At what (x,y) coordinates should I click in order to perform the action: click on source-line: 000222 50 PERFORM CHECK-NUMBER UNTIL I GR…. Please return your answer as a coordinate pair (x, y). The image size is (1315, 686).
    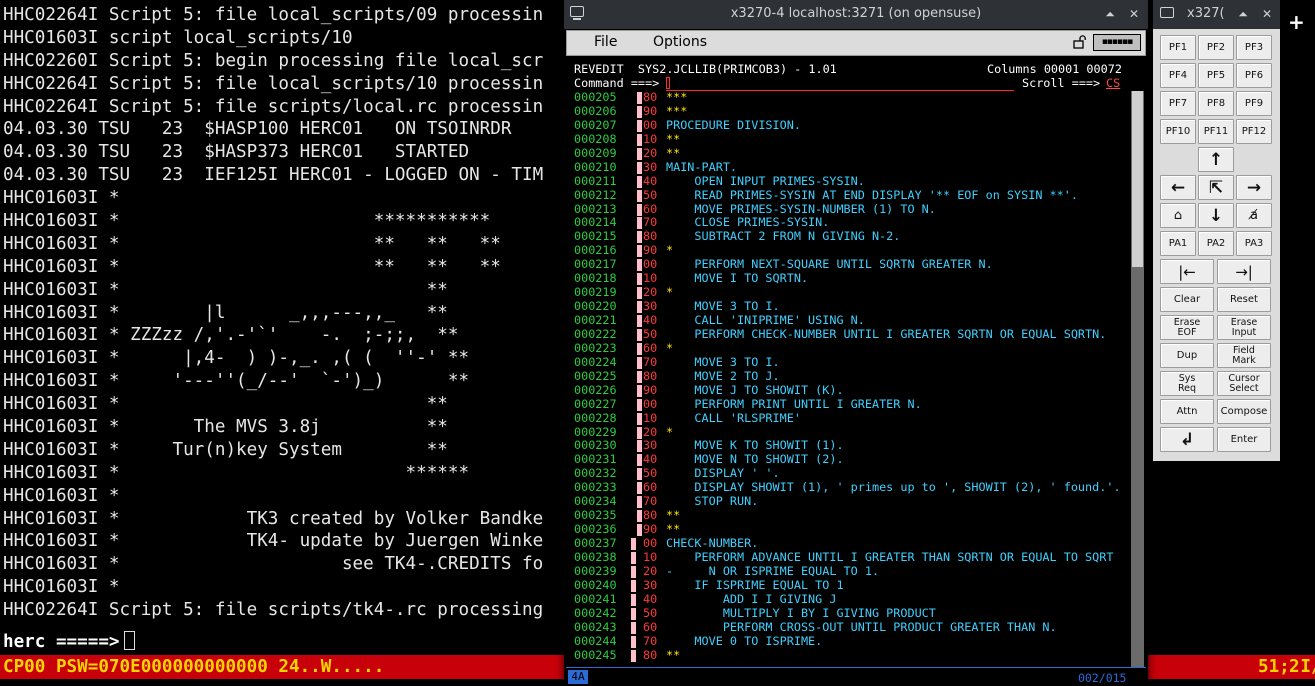
    Looking at the image, I should click on (852, 334).